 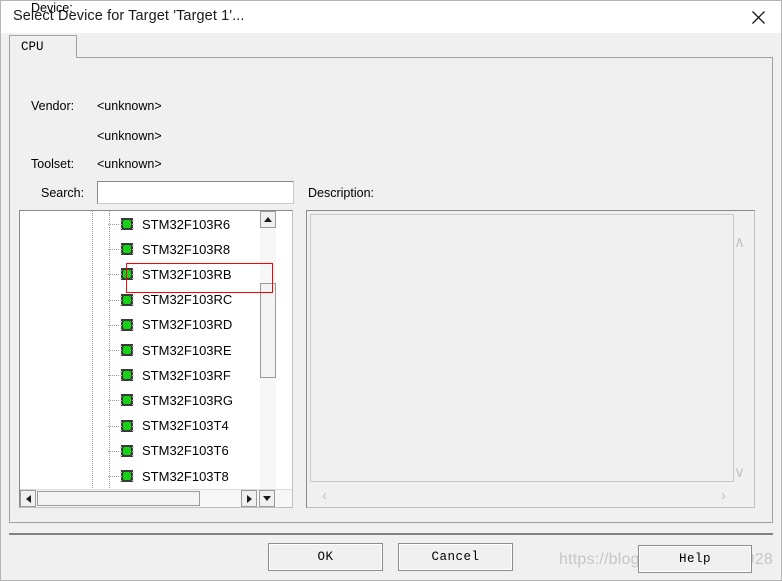 What do you see at coordinates (53, 164) in the screenshot?
I see `toolset-label: Toolset:` at bounding box center [53, 164].